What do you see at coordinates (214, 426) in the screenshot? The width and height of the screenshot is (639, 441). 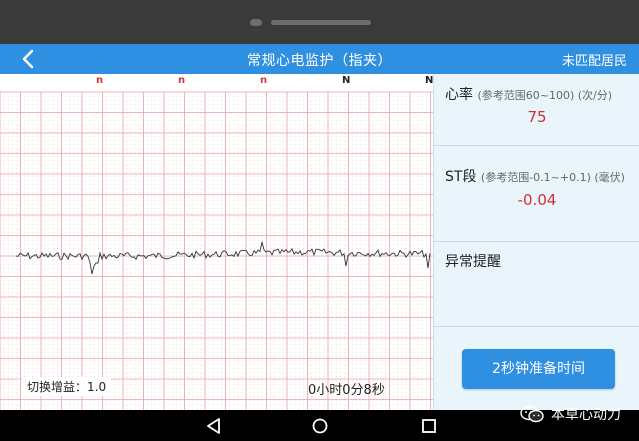 I see `back-triangle-icon` at bounding box center [214, 426].